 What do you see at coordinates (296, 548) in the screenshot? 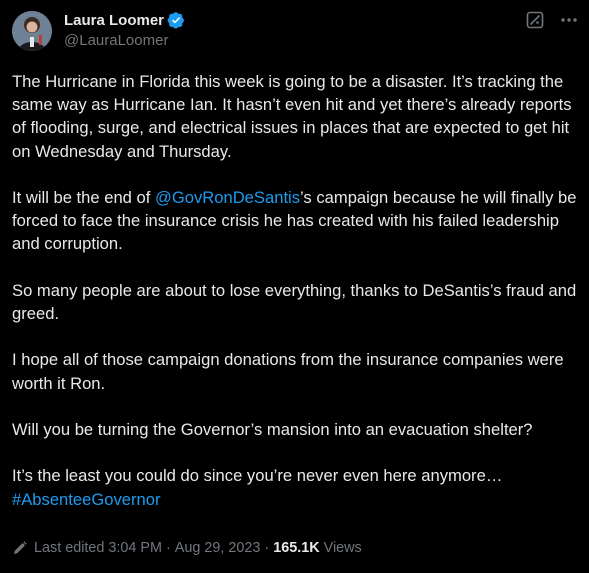
I see `views-count: 165.1K` at bounding box center [296, 548].